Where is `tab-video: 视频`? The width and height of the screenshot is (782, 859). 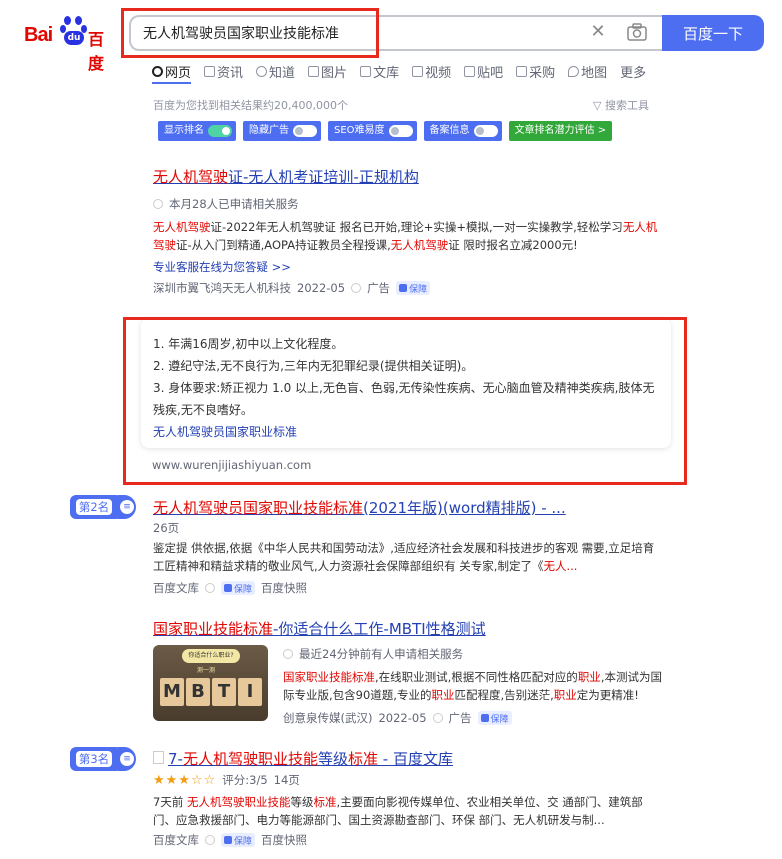
tab-video: 视频 is located at coordinates (431, 71).